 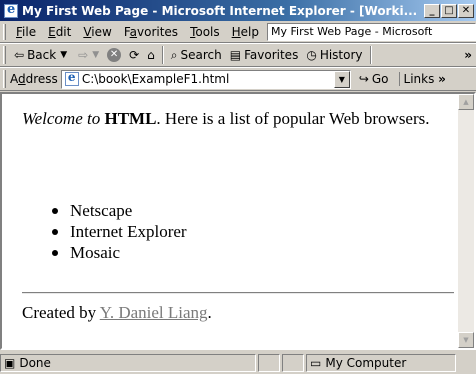 What do you see at coordinates (381, 363) in the screenshot?
I see `status-zone: ▭ My Computer` at bounding box center [381, 363].